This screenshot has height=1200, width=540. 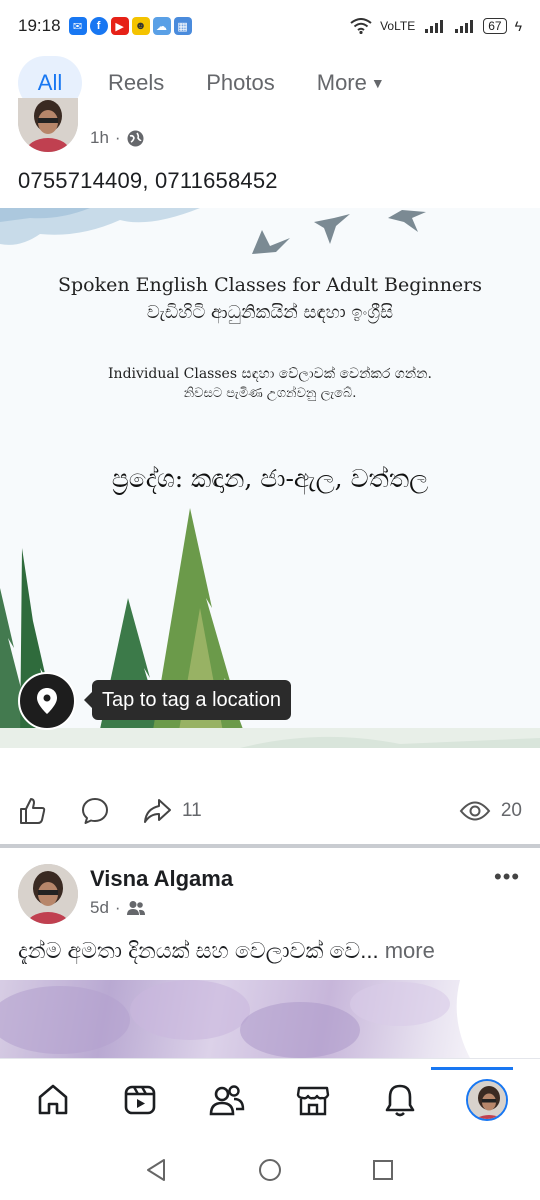 What do you see at coordinates (119, 26) in the screenshot?
I see `youtube-icon: ▶` at bounding box center [119, 26].